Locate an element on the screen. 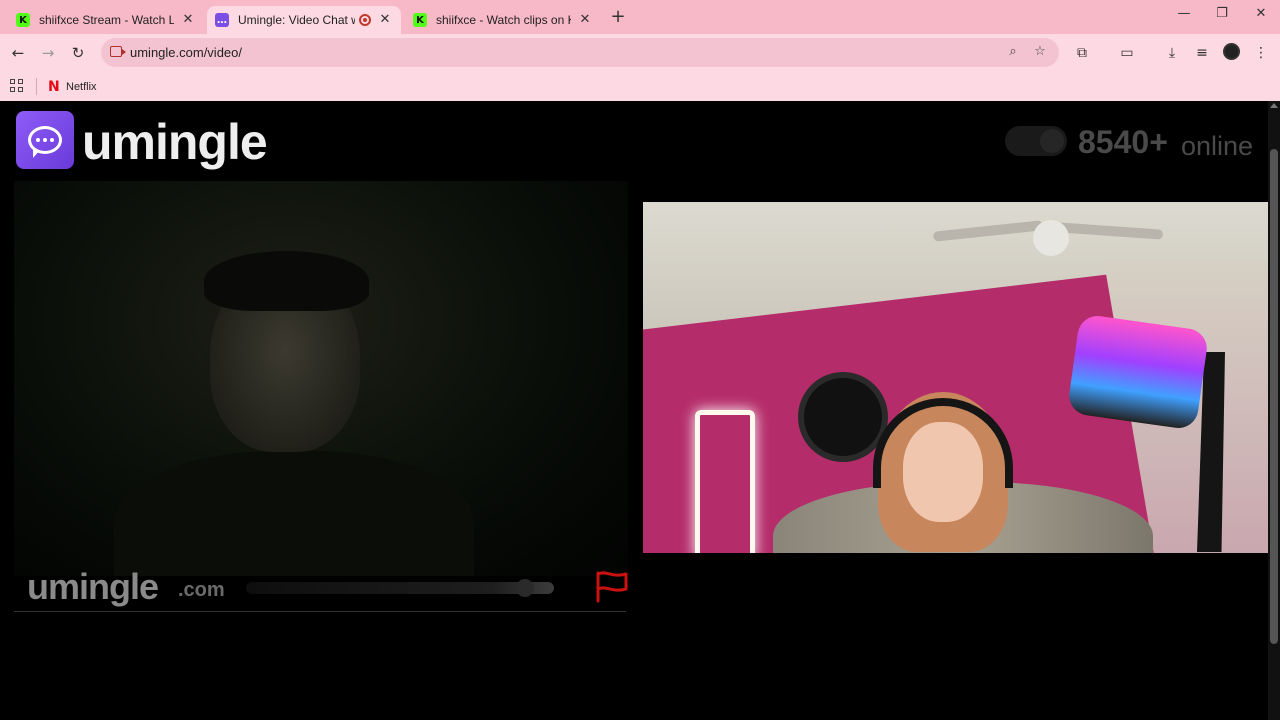  download-icon: ⤓ is located at coordinates (1172, 53).